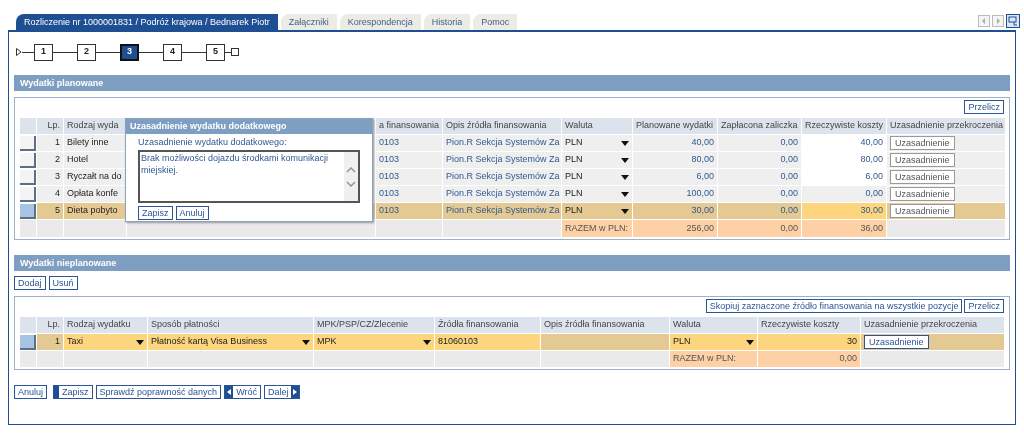 The width and height of the screenshot is (1024, 441). Describe the element at coordinates (95, 160) in the screenshot. I see `table-cell: Hotel` at that location.